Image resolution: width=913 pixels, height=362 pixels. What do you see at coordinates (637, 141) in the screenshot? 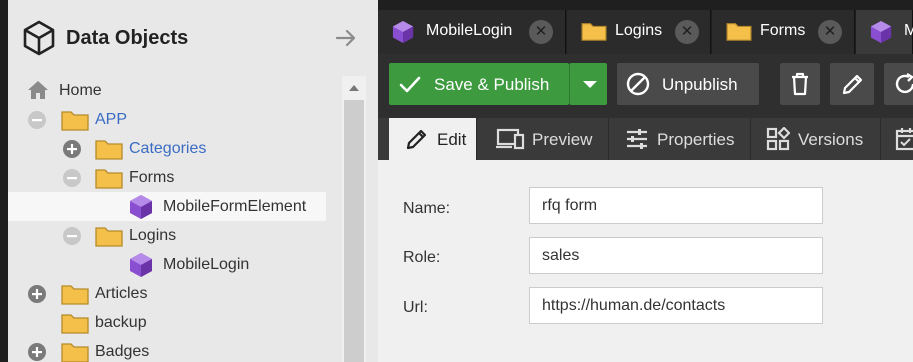
I see `sliders-icon` at bounding box center [637, 141].